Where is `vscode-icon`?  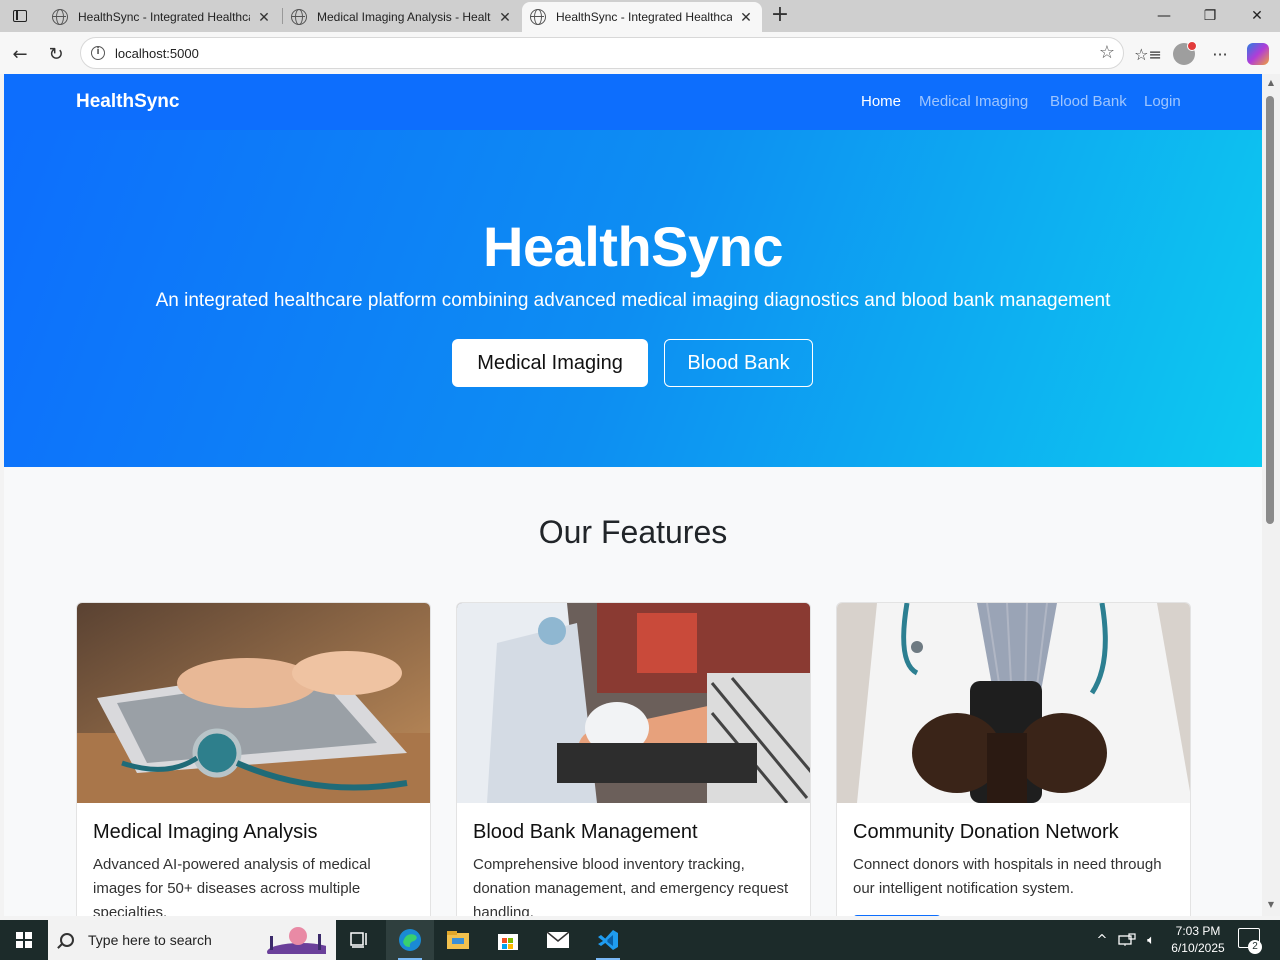 vscode-icon is located at coordinates (608, 940).